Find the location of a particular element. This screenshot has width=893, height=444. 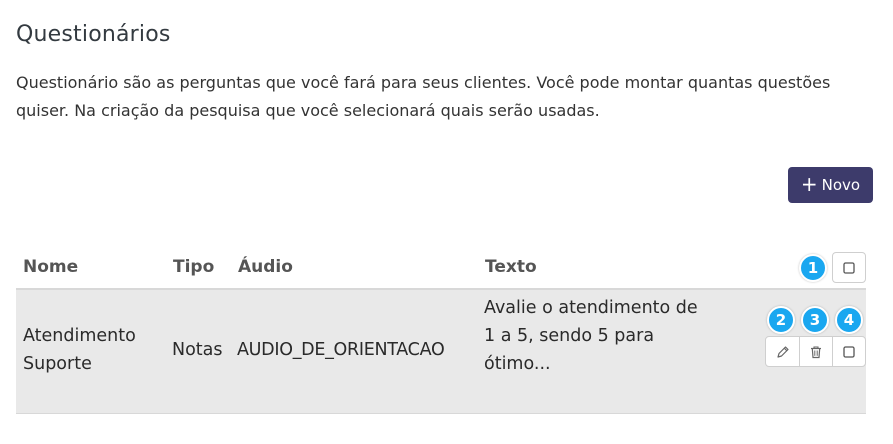

callout-badge-2: 2 is located at coordinates (781, 320).